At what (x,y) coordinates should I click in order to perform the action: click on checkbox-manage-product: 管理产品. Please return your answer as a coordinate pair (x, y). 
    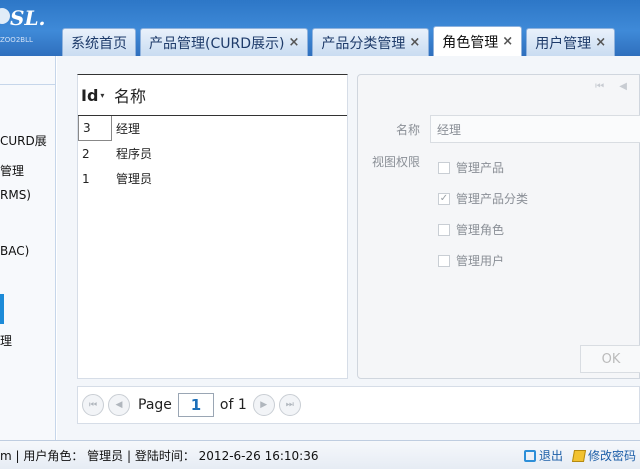
    Looking at the image, I should click on (471, 167).